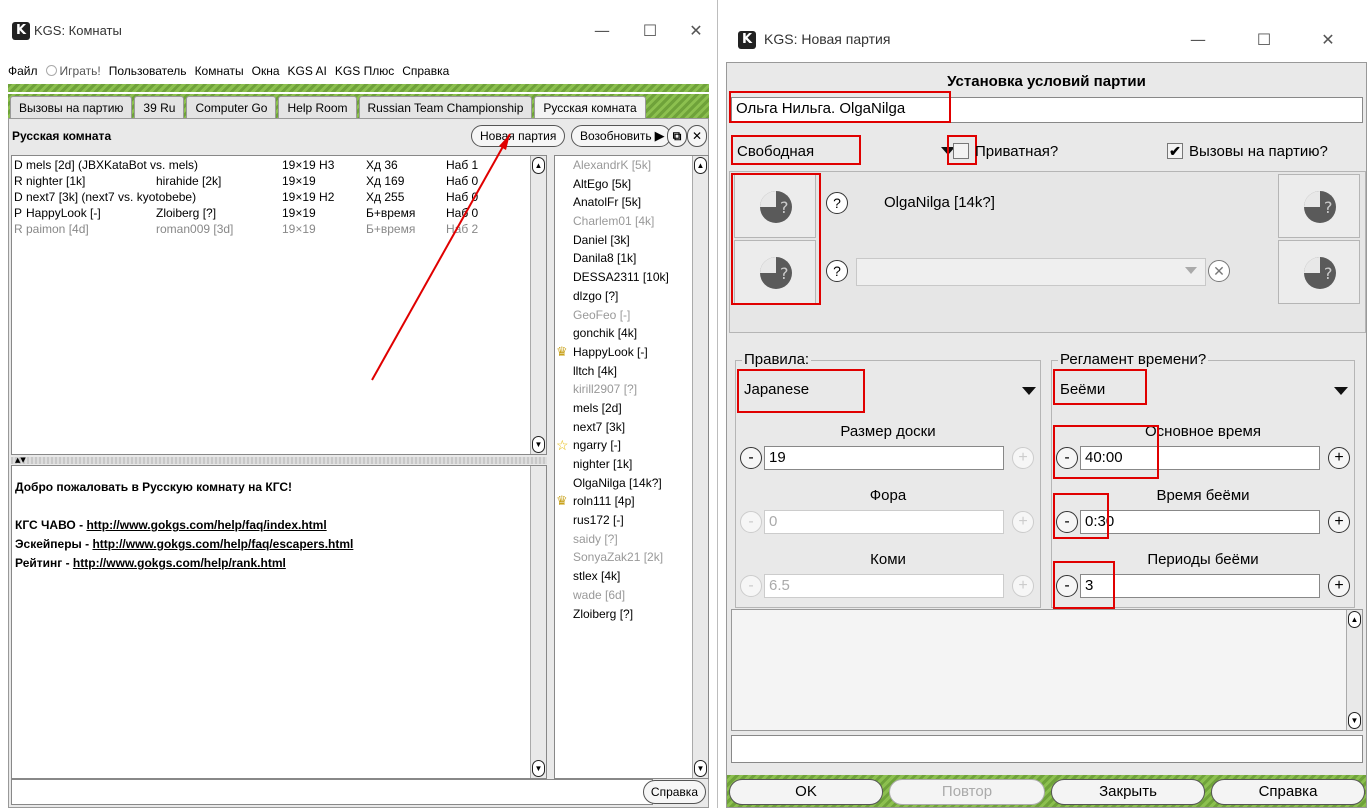  What do you see at coordinates (621, 258) in the screenshot?
I see `list-item: Danila8 [1k]` at bounding box center [621, 258].